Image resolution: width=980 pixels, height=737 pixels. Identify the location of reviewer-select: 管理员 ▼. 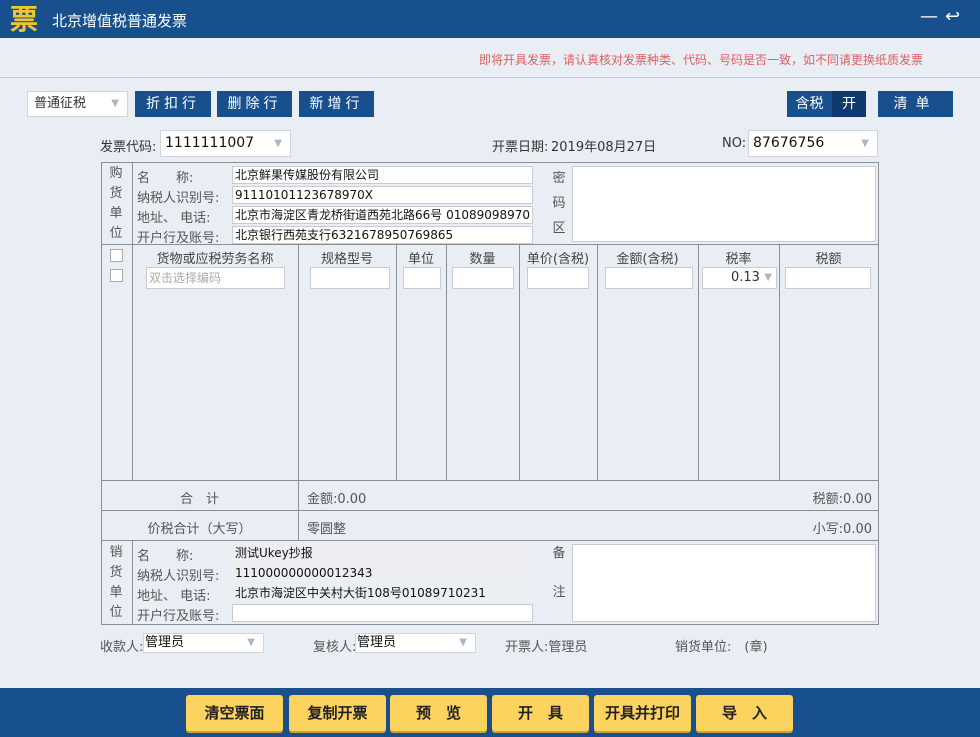
(415, 643).